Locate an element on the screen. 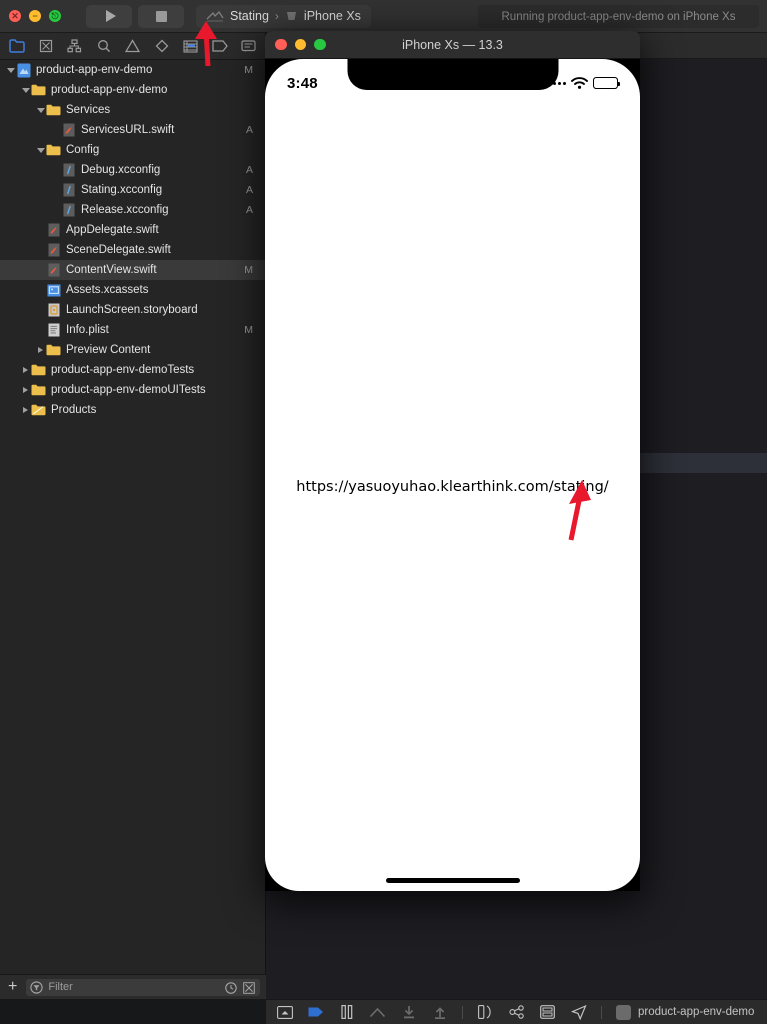  navigator-tab-debug is located at coordinates (190, 46).